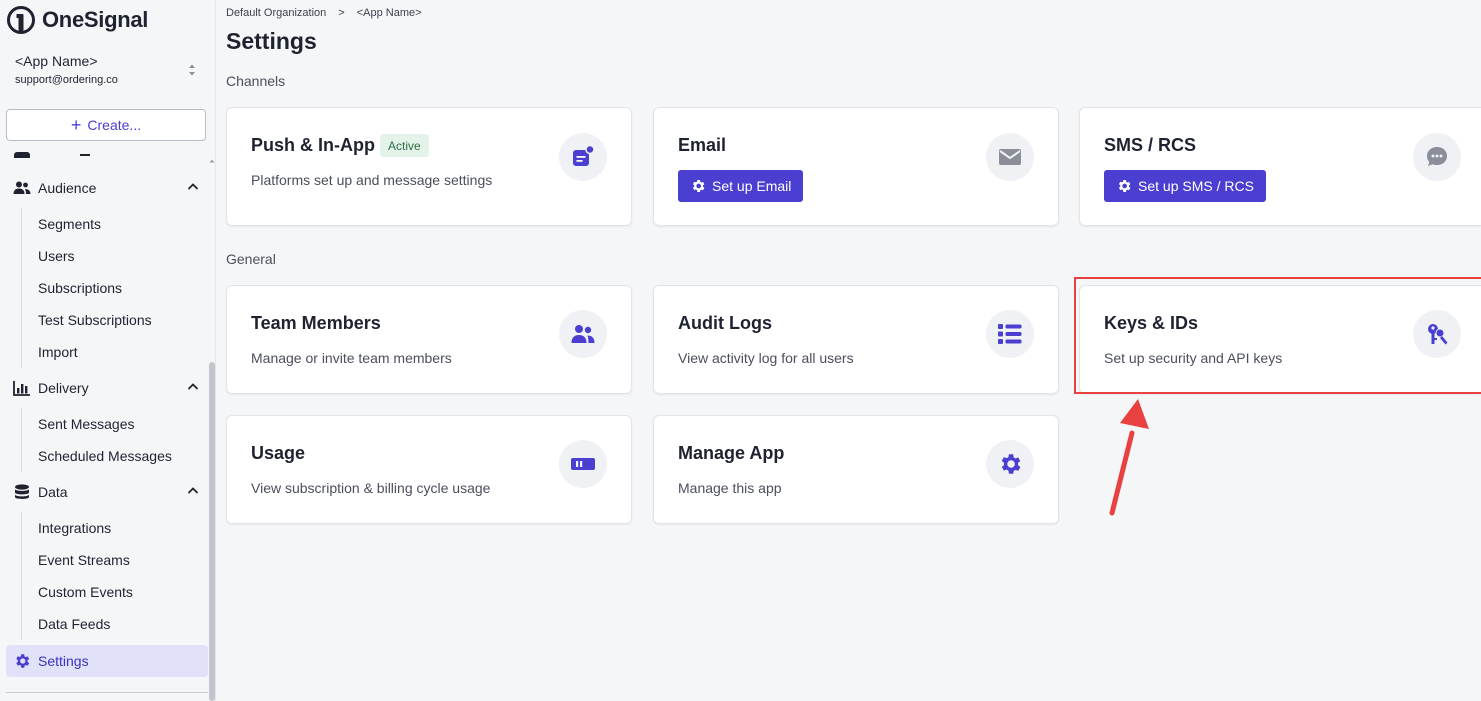 This screenshot has width=1481, height=701. Describe the element at coordinates (107, 73) in the screenshot. I see `app-switcher: <App Name> support@ordering.co` at that location.